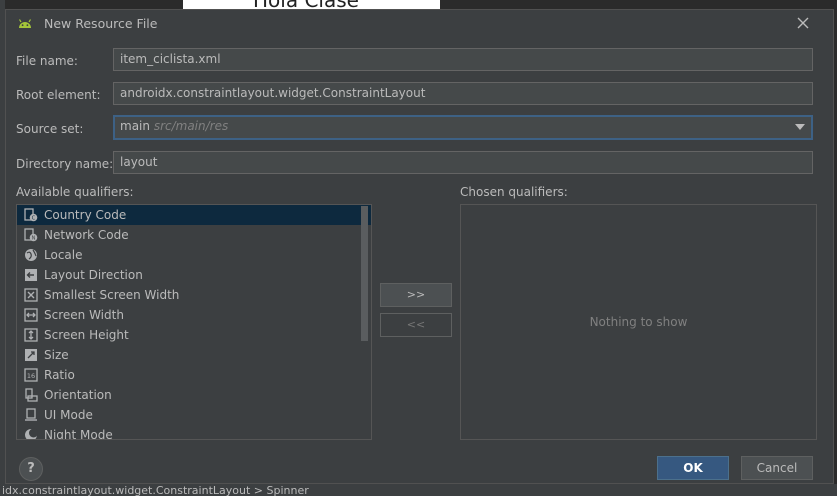 The image size is (837, 496). I want to click on svg-text: 16, so click(31, 376).